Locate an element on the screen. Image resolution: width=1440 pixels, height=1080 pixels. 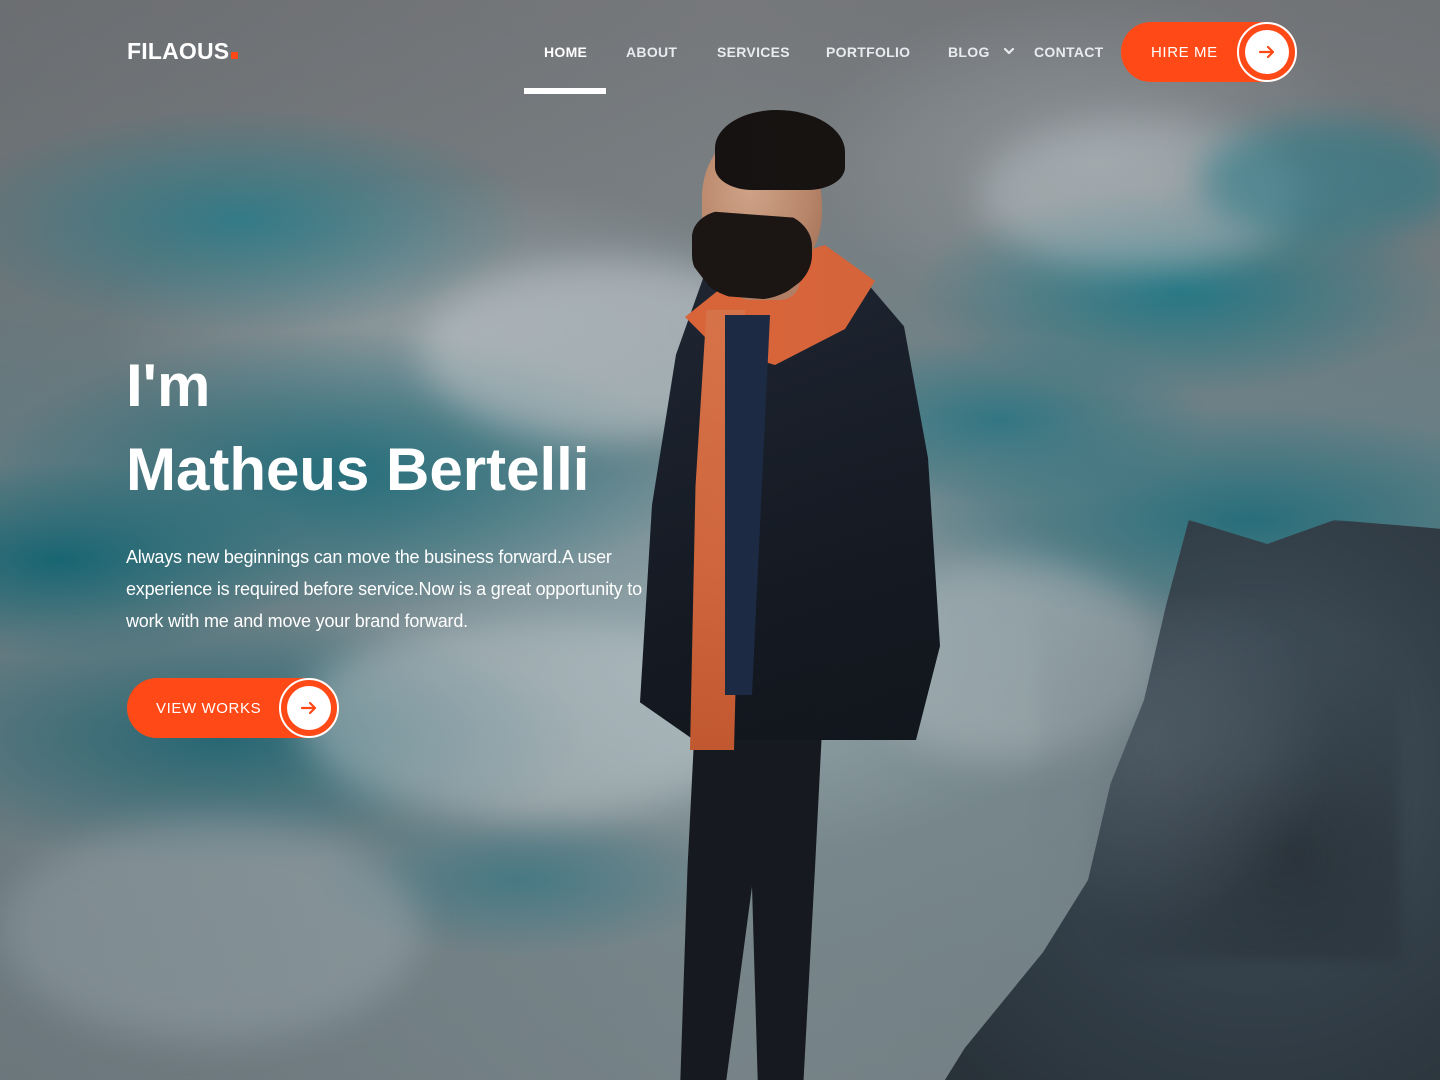
hire-me-arrow is located at coordinates (1267, 52).